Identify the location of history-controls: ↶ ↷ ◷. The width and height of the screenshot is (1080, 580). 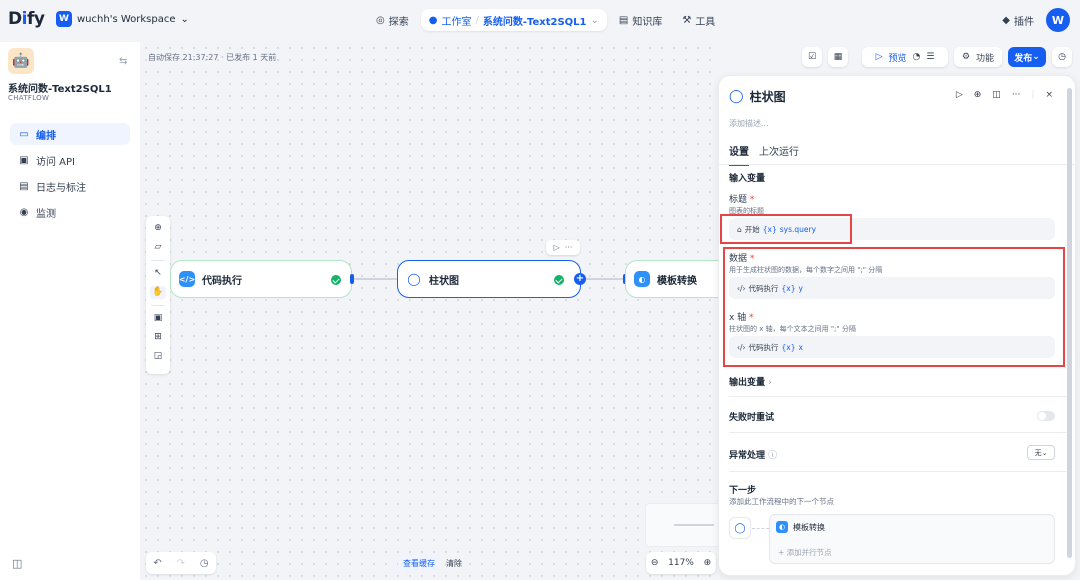
(181, 563).